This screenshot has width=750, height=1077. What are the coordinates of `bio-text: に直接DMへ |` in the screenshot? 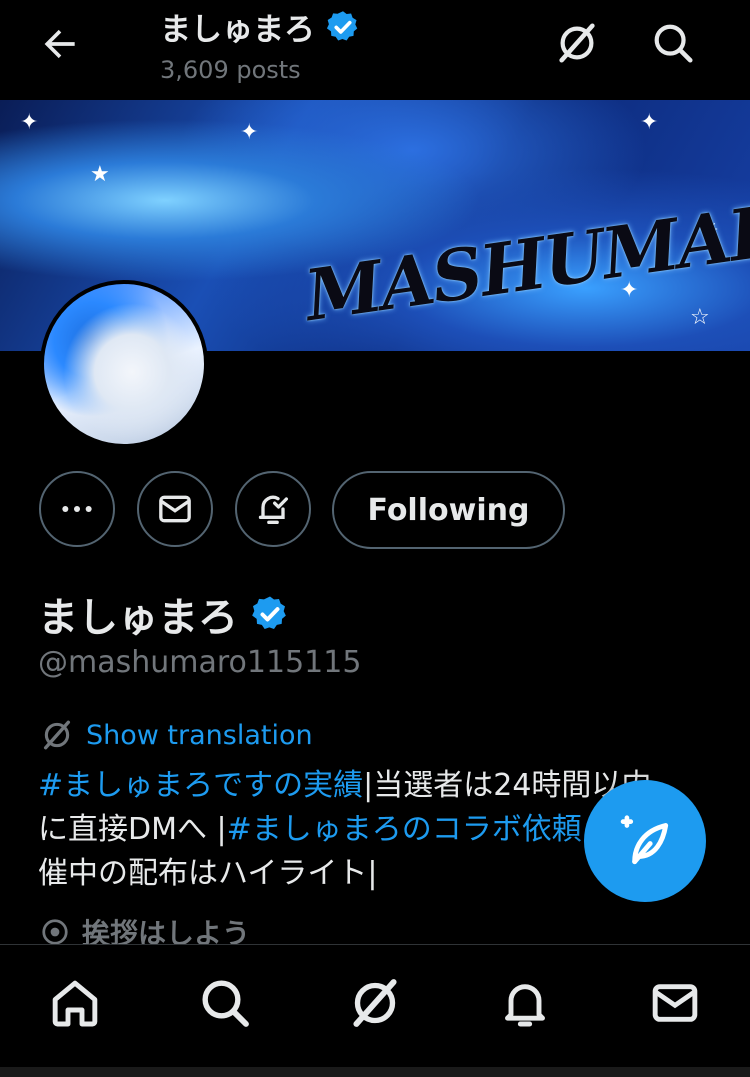 It's located at (132, 829).